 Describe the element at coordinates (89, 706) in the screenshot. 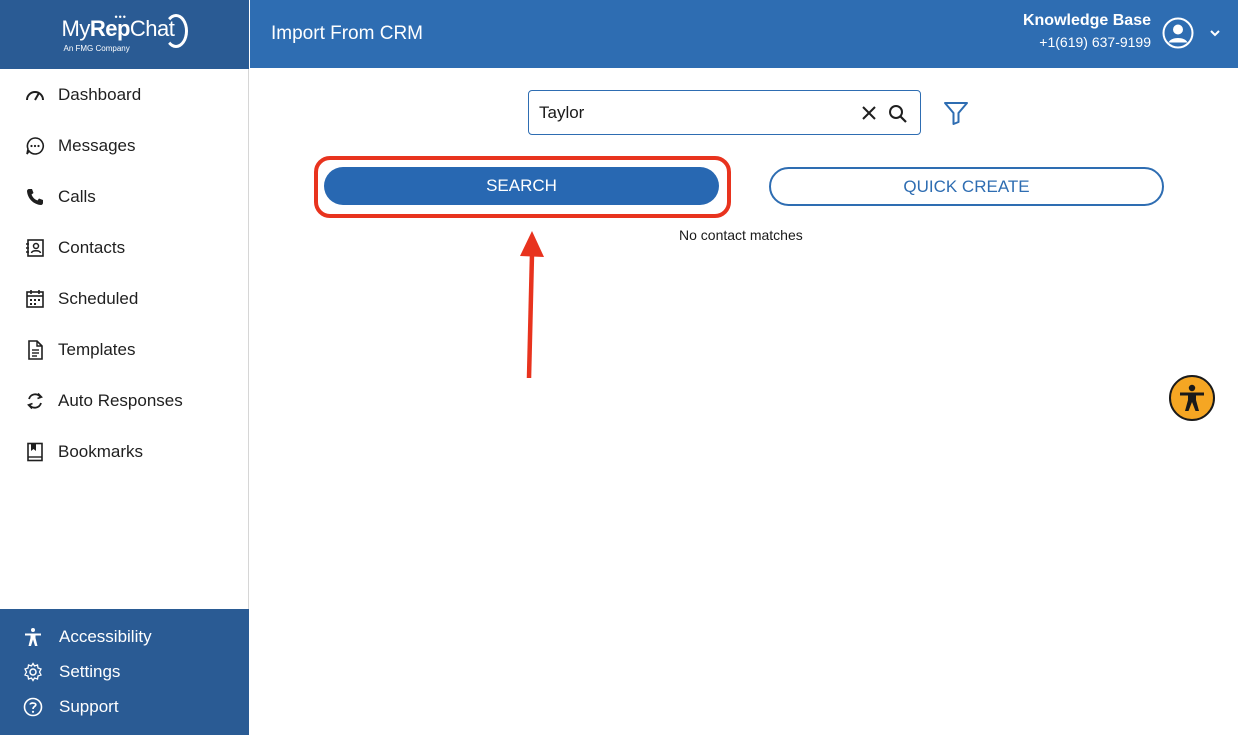

I see `sidebar-item-label: Support` at that location.